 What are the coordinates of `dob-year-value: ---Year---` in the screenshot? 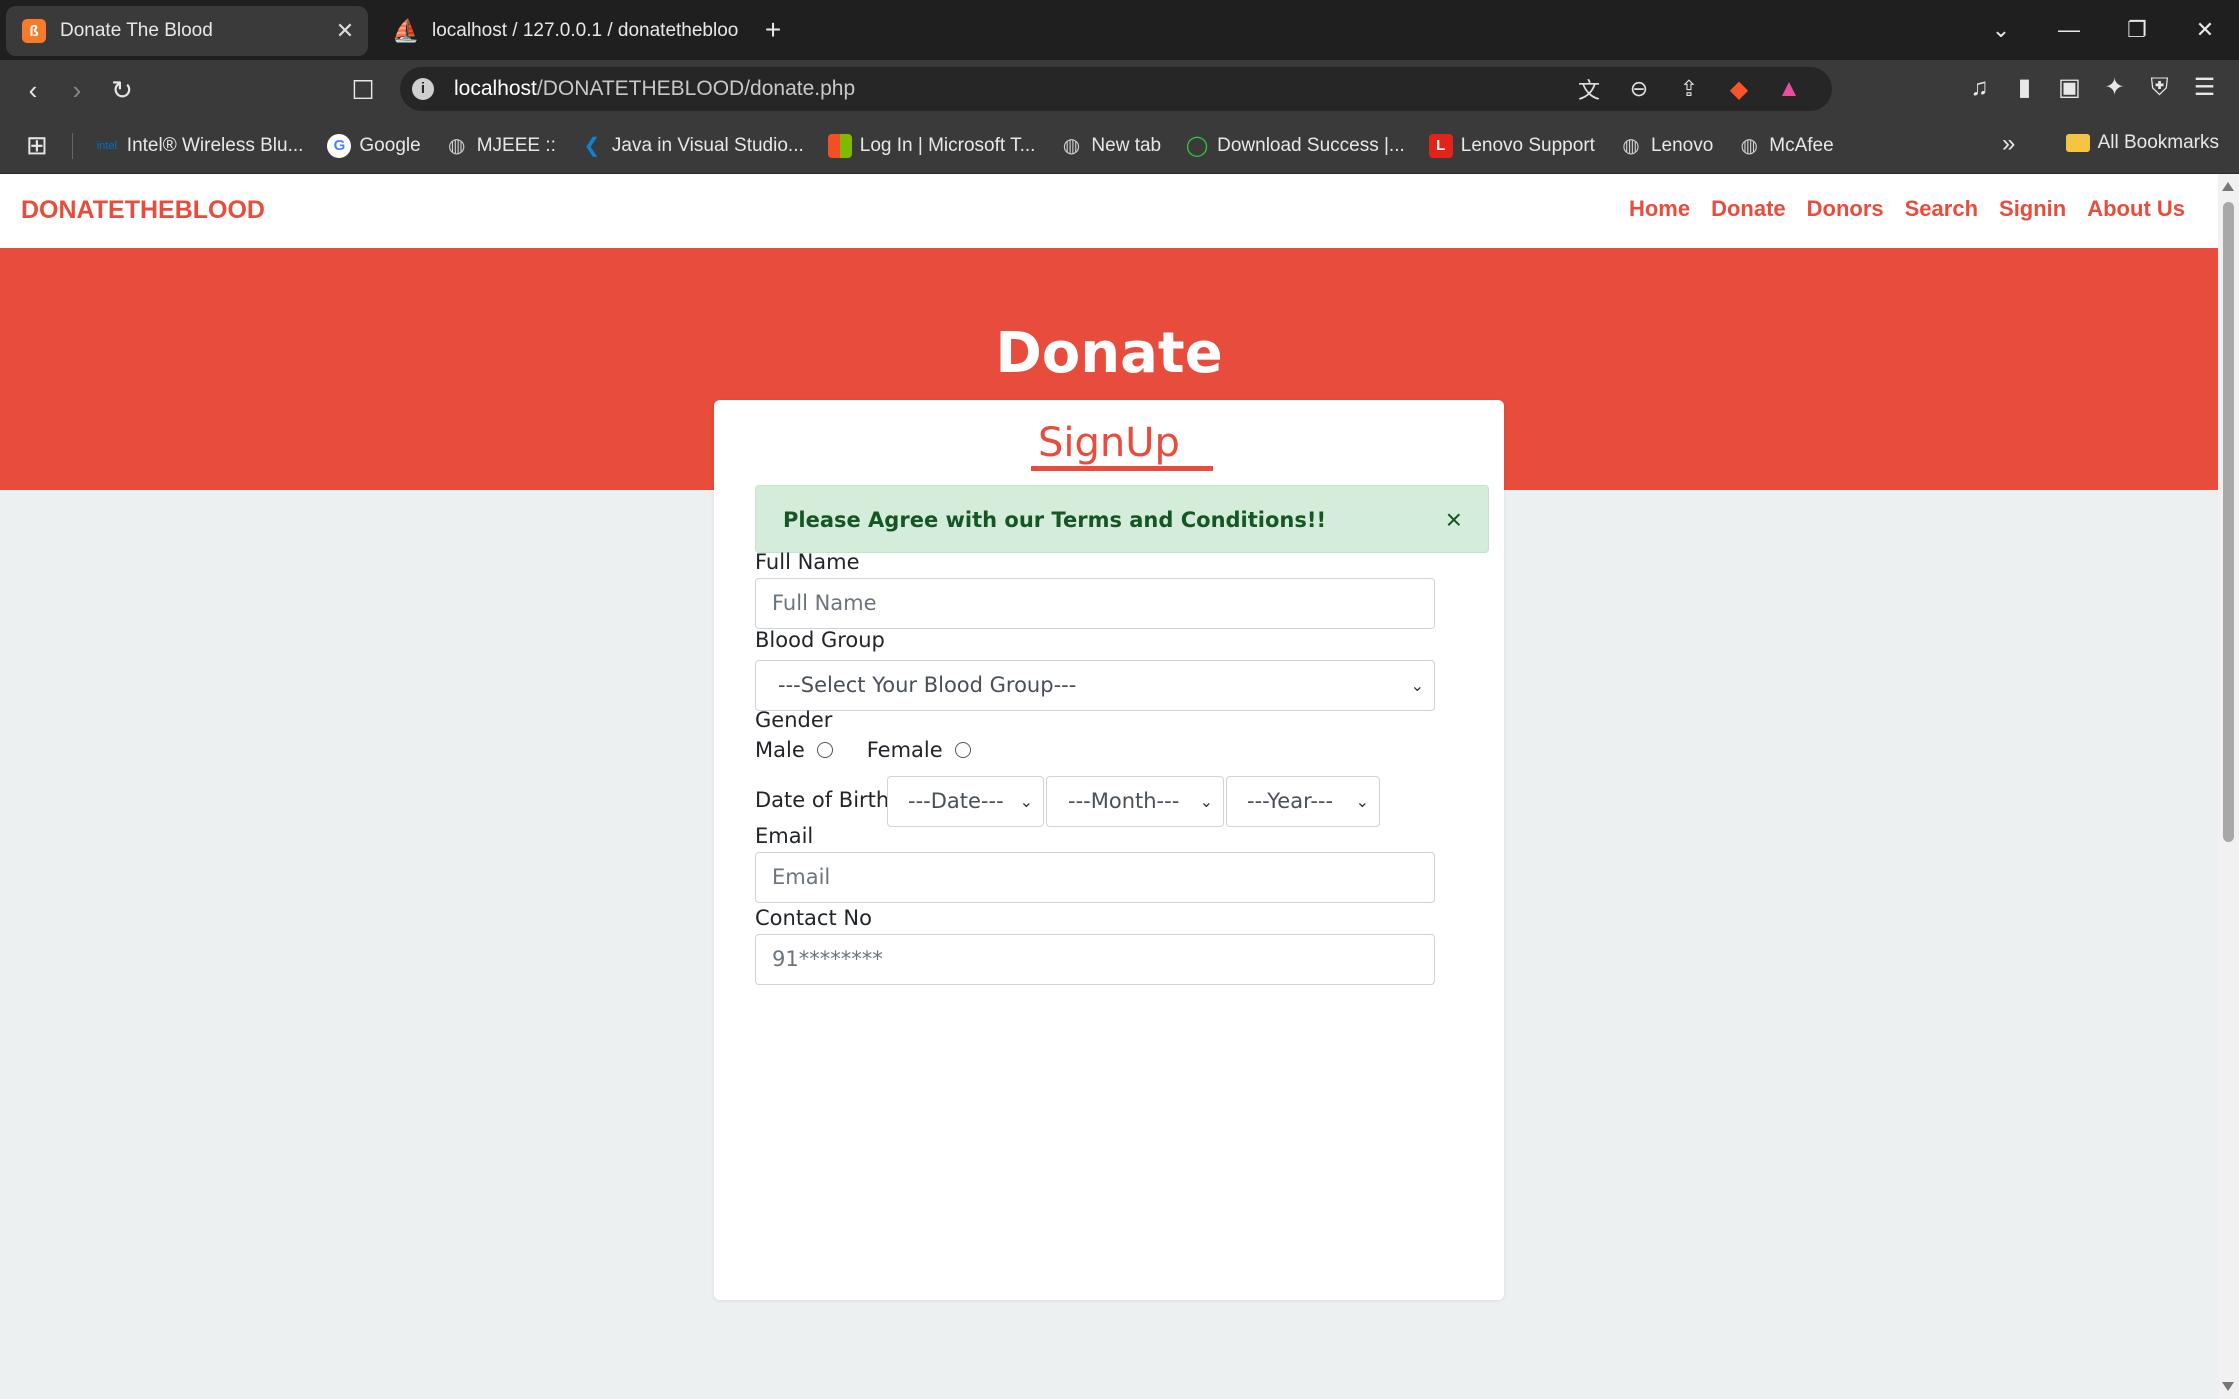 It's located at (1290, 801).